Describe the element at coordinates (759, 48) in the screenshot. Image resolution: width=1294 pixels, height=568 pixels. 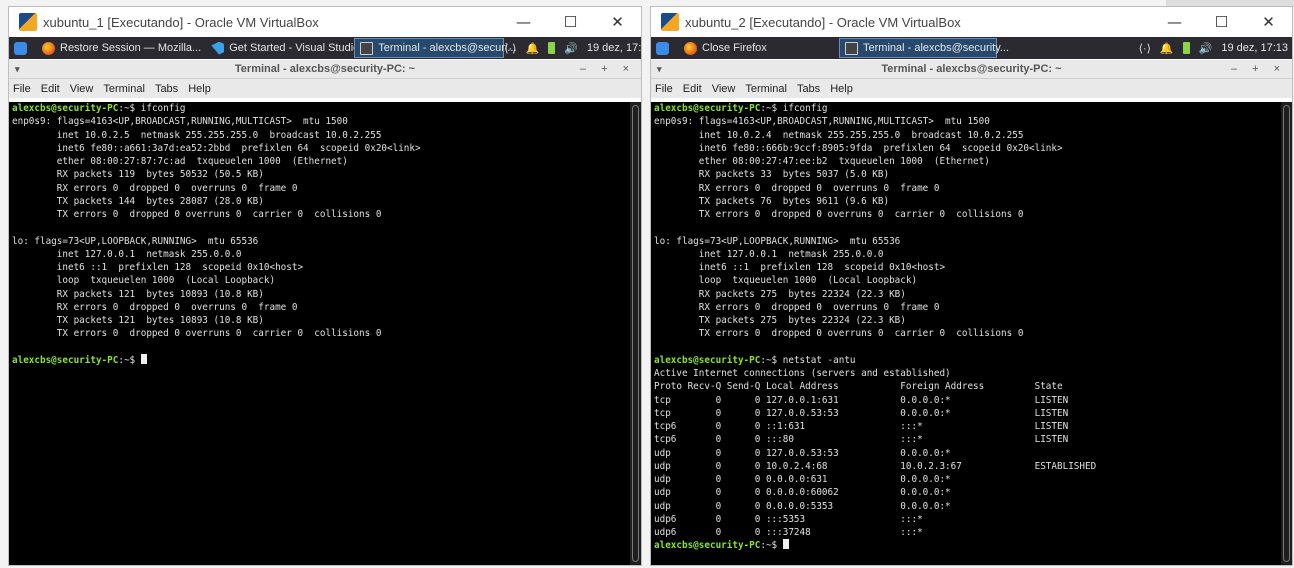
I see `taskbar-item-firefox: Close Firefox` at that location.